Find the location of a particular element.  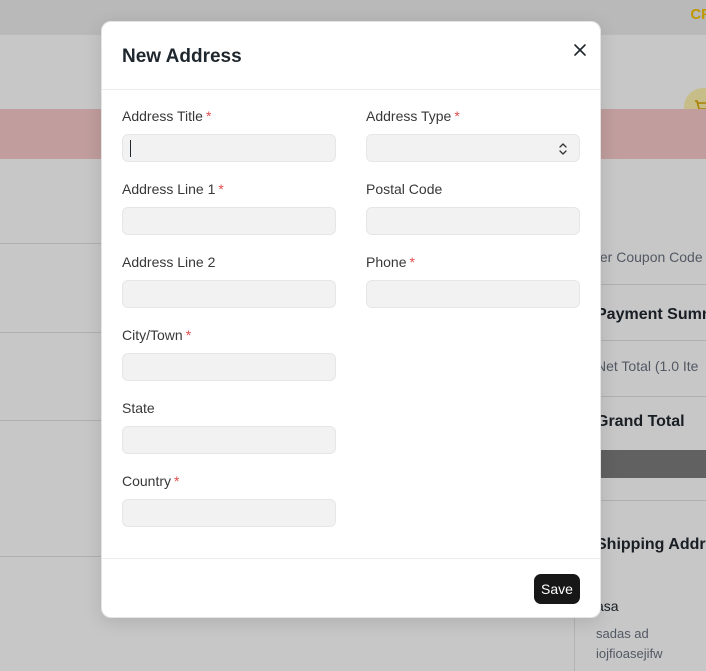

country-input is located at coordinates (229, 513).